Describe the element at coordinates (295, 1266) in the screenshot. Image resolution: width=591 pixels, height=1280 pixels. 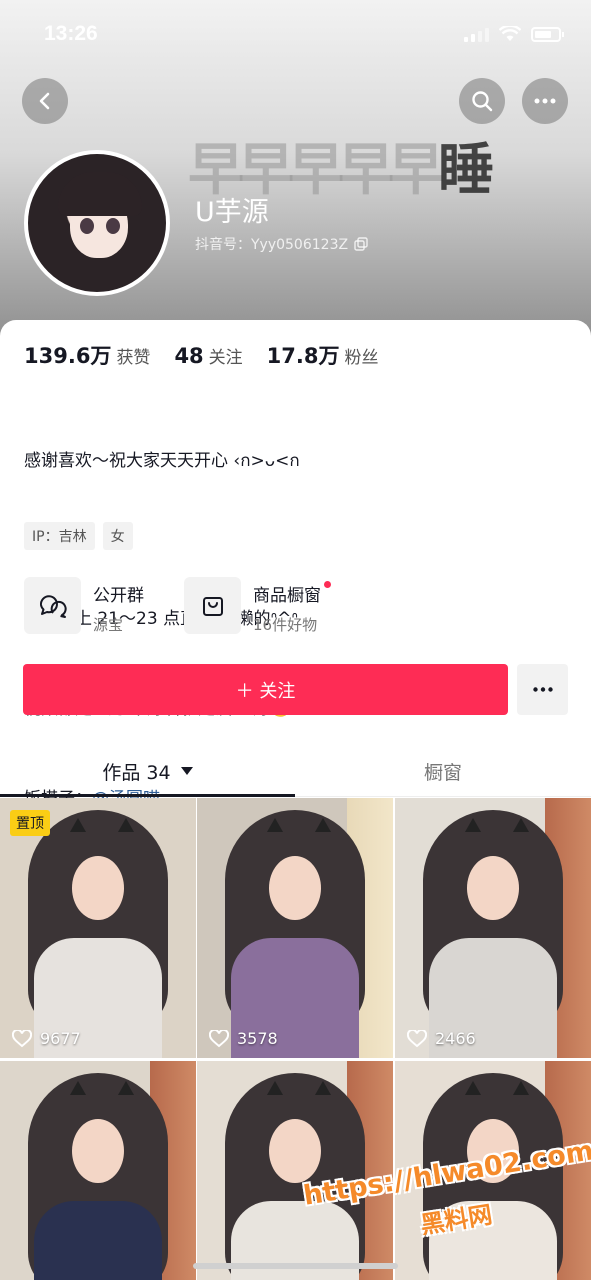
I see `home-indicator` at that location.